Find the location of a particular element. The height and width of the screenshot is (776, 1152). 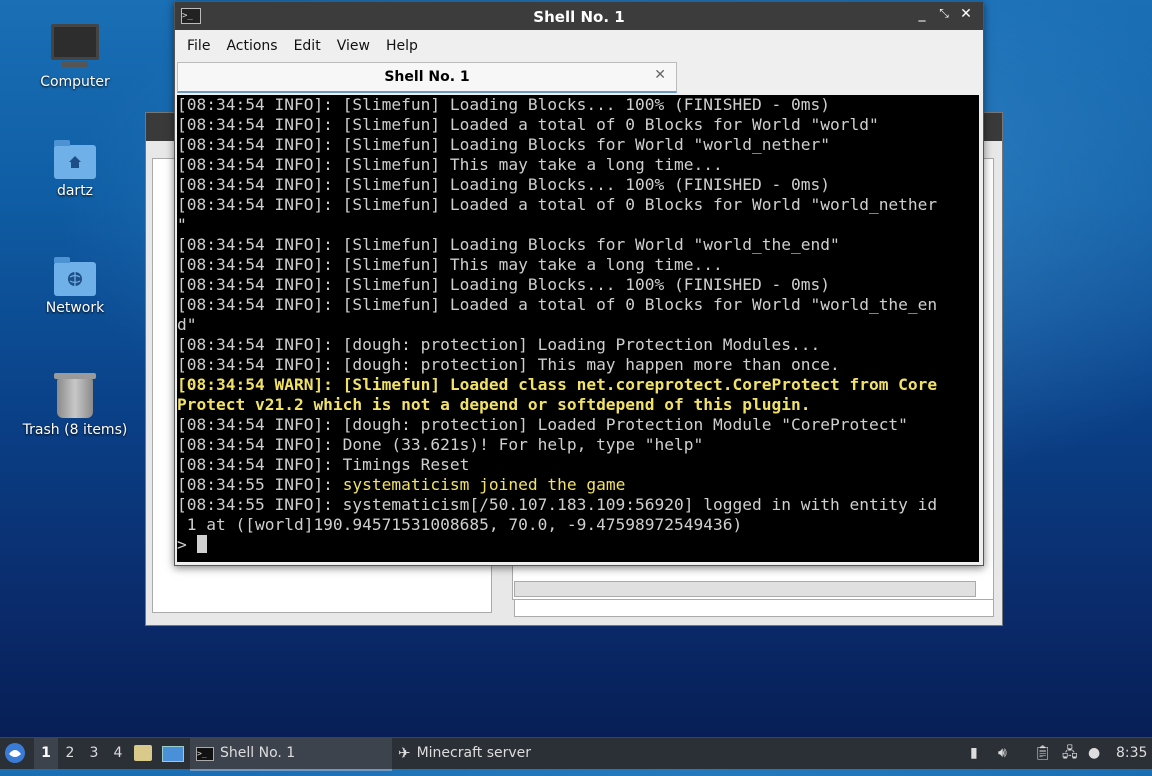

window-title: Shell No. 1 is located at coordinates (579, 17).